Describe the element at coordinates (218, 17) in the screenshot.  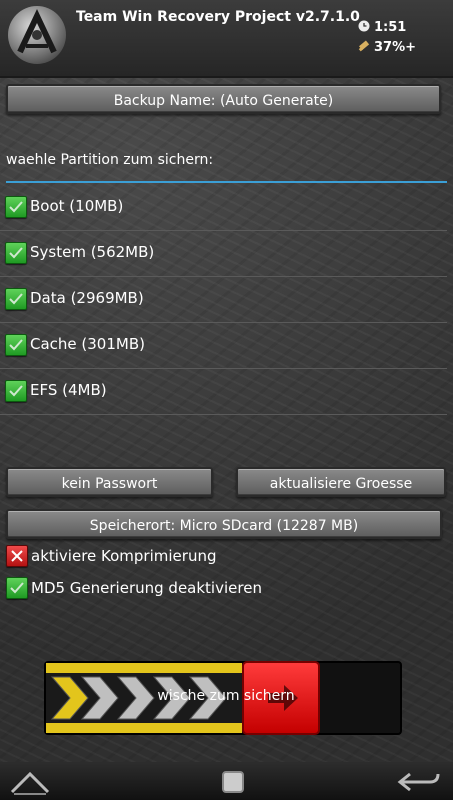
I see `app-title: Team Win Recovery Project v2.7.1.0` at that location.